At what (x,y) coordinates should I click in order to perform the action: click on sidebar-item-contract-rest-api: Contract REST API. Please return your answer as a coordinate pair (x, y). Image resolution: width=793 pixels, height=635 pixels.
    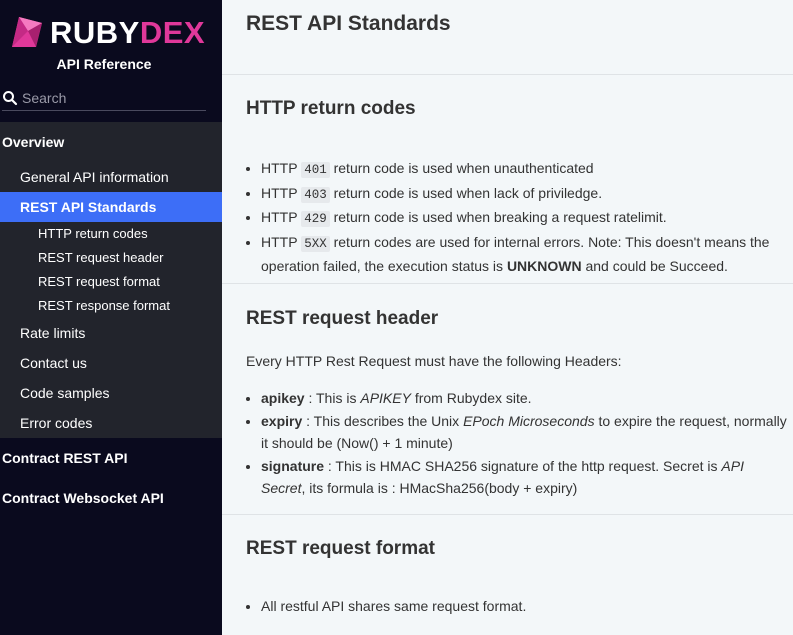
    Looking at the image, I should click on (111, 458).